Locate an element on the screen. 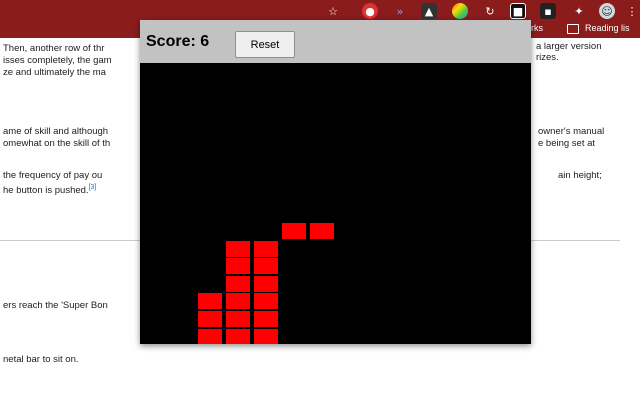  extension-colorwheel-icon is located at coordinates (460, 11).